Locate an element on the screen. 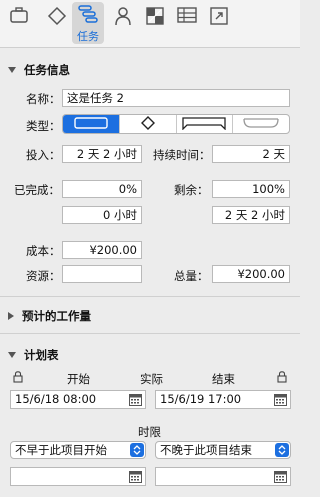  schedule-title: 计划表 is located at coordinates (41, 355).